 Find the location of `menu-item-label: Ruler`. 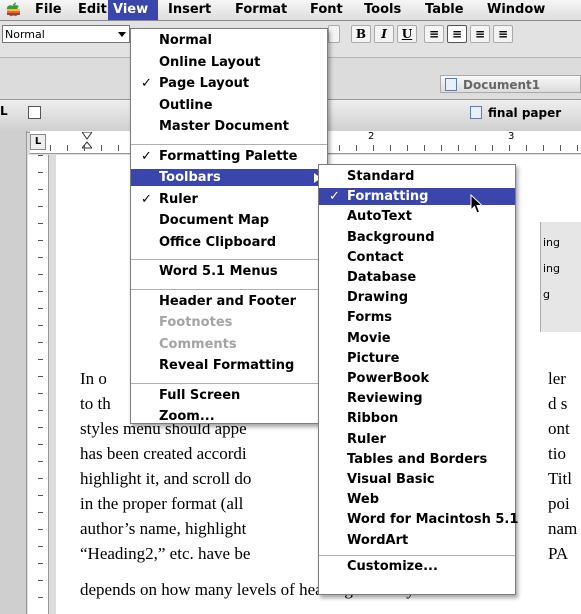

menu-item-label: Ruler is located at coordinates (366, 439).